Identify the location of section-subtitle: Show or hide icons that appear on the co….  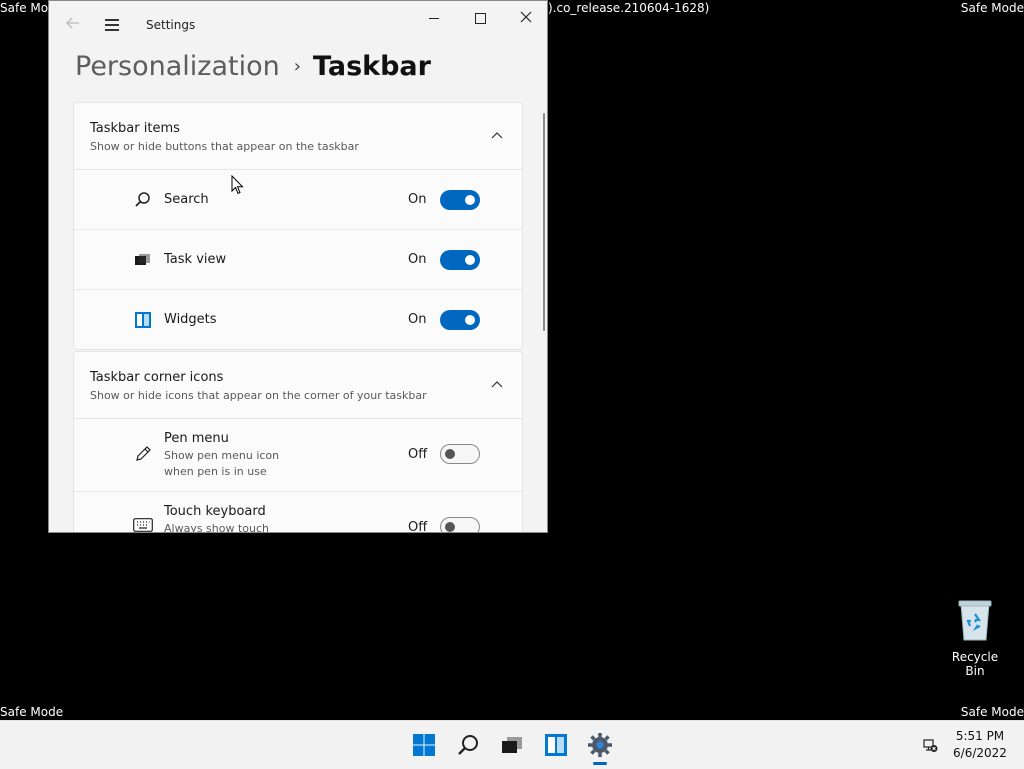
(258, 395).